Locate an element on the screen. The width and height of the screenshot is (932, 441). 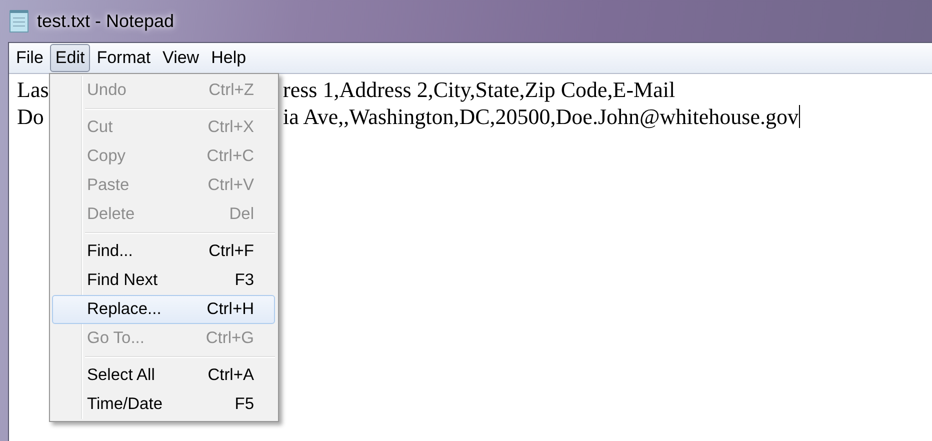
option-label: Delete is located at coordinates (111, 214).